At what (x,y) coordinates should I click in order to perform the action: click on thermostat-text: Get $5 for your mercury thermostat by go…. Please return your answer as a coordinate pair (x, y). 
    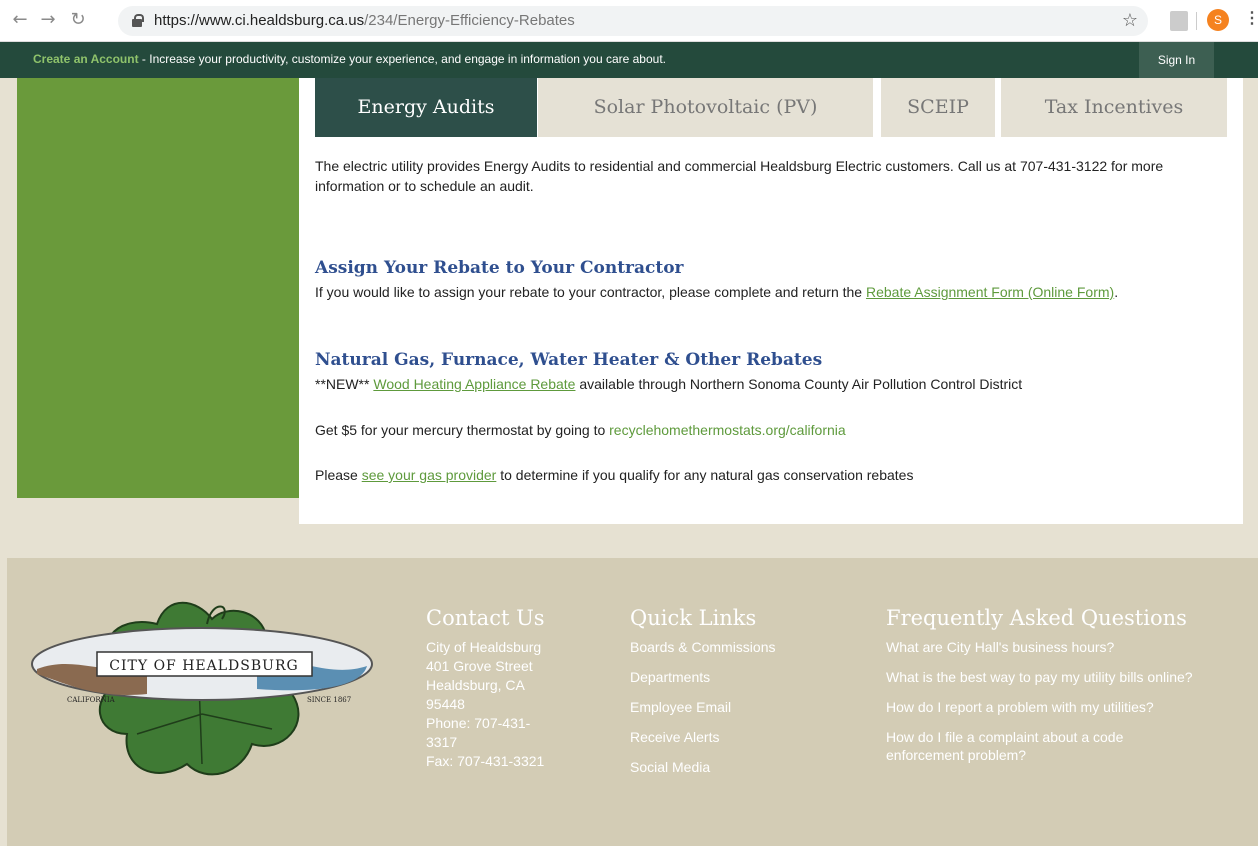
    Looking at the image, I should click on (462, 430).